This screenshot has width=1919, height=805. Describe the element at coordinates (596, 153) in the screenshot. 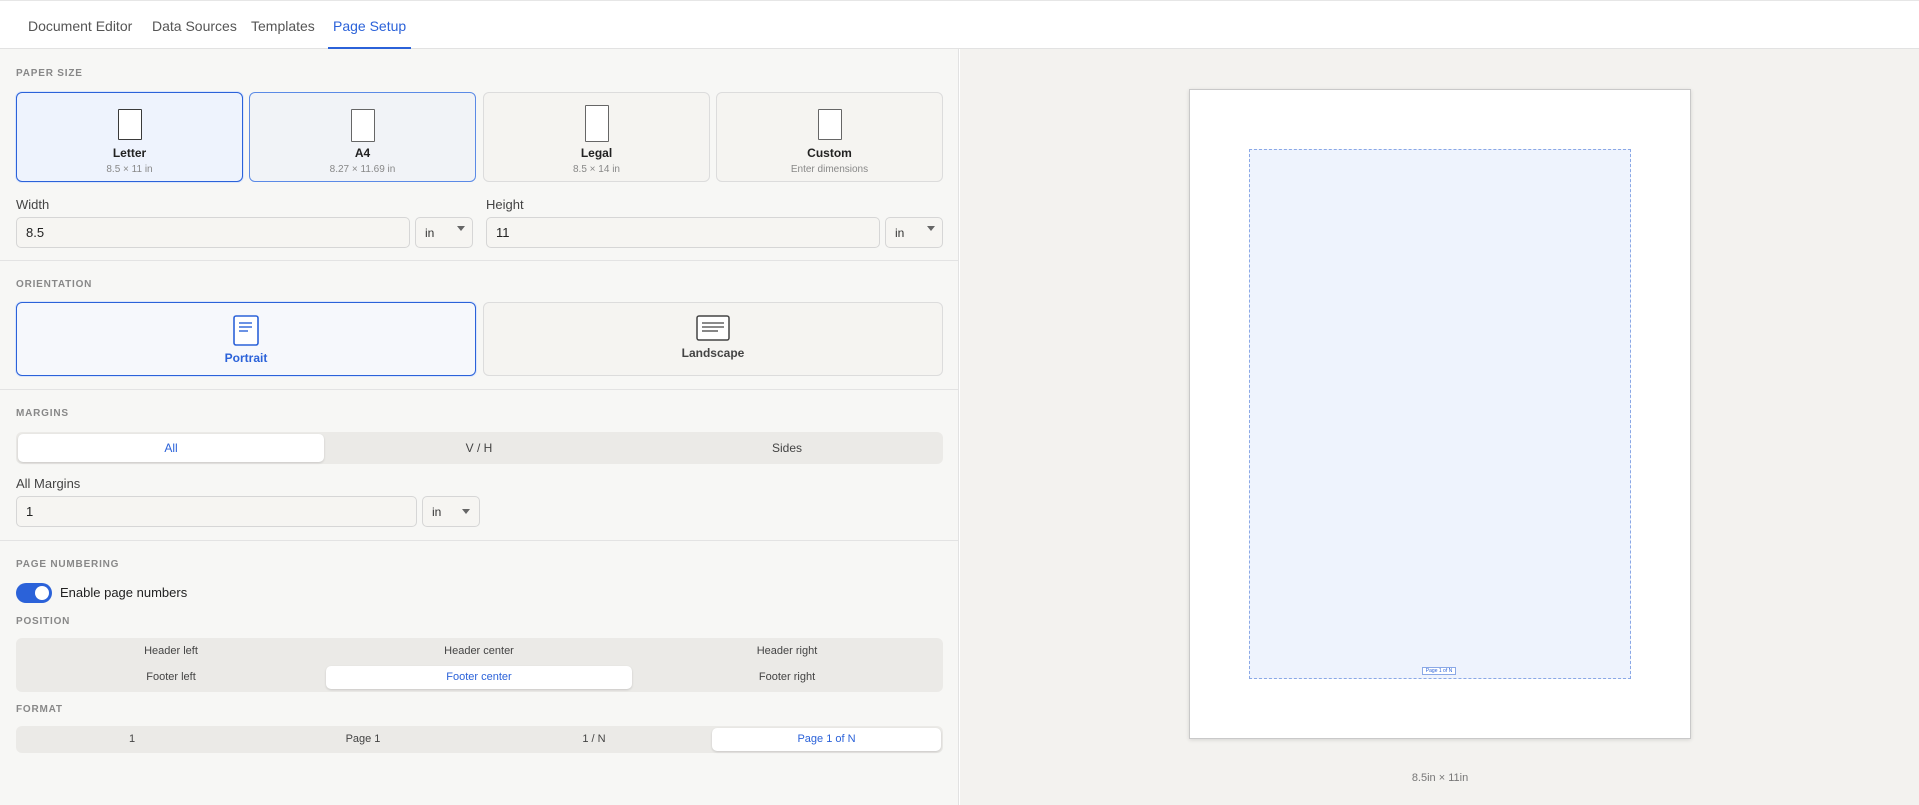

I see `paper-option-name: Legal` at that location.